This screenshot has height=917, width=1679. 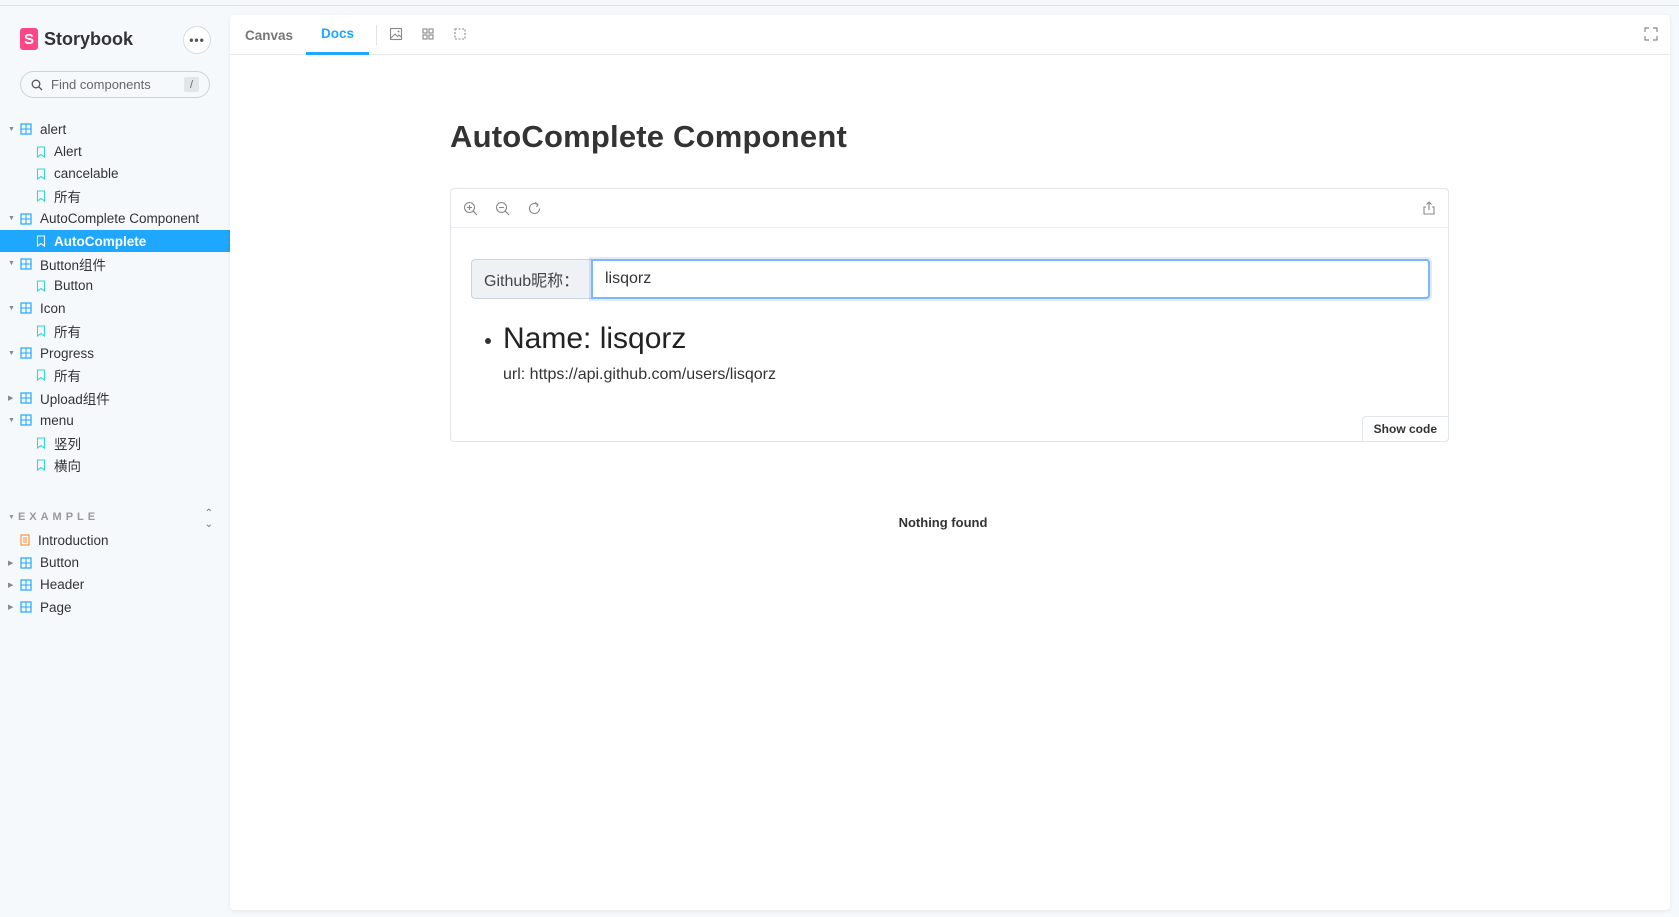 What do you see at coordinates (191, 84) in the screenshot?
I see `search-shortcut-key: /` at bounding box center [191, 84].